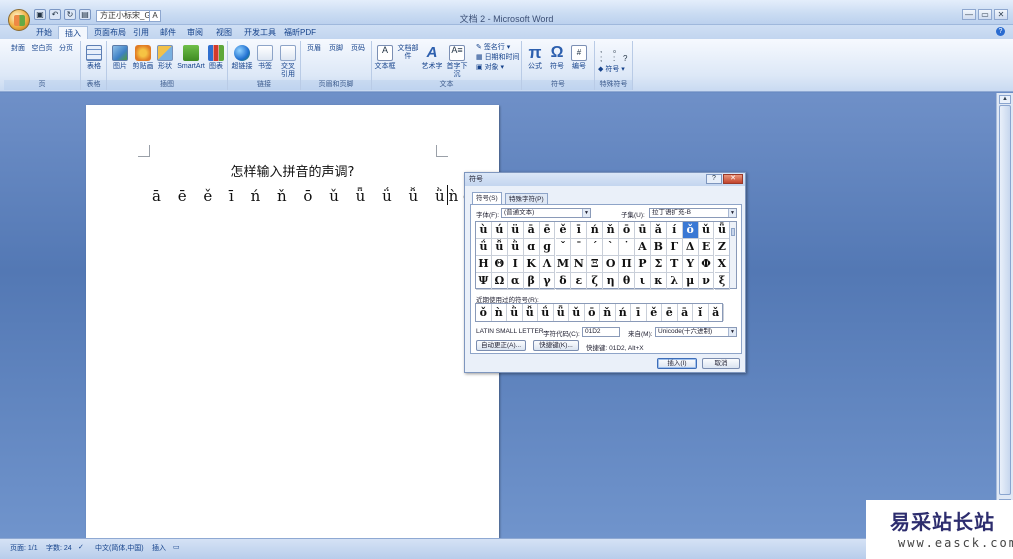 The height and width of the screenshot is (559, 1013). I want to click on vertical-scrollbar: ▲ ▼, so click(1004, 315).